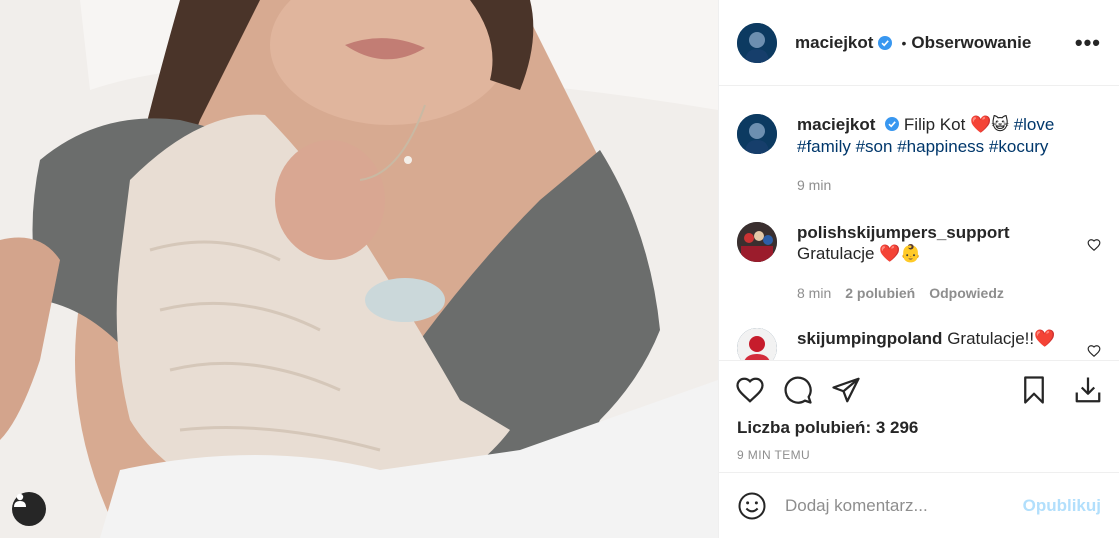 This screenshot has width=1119, height=538. Describe the element at coordinates (750, 390) in the screenshot. I see `like-heart-icon` at that location.